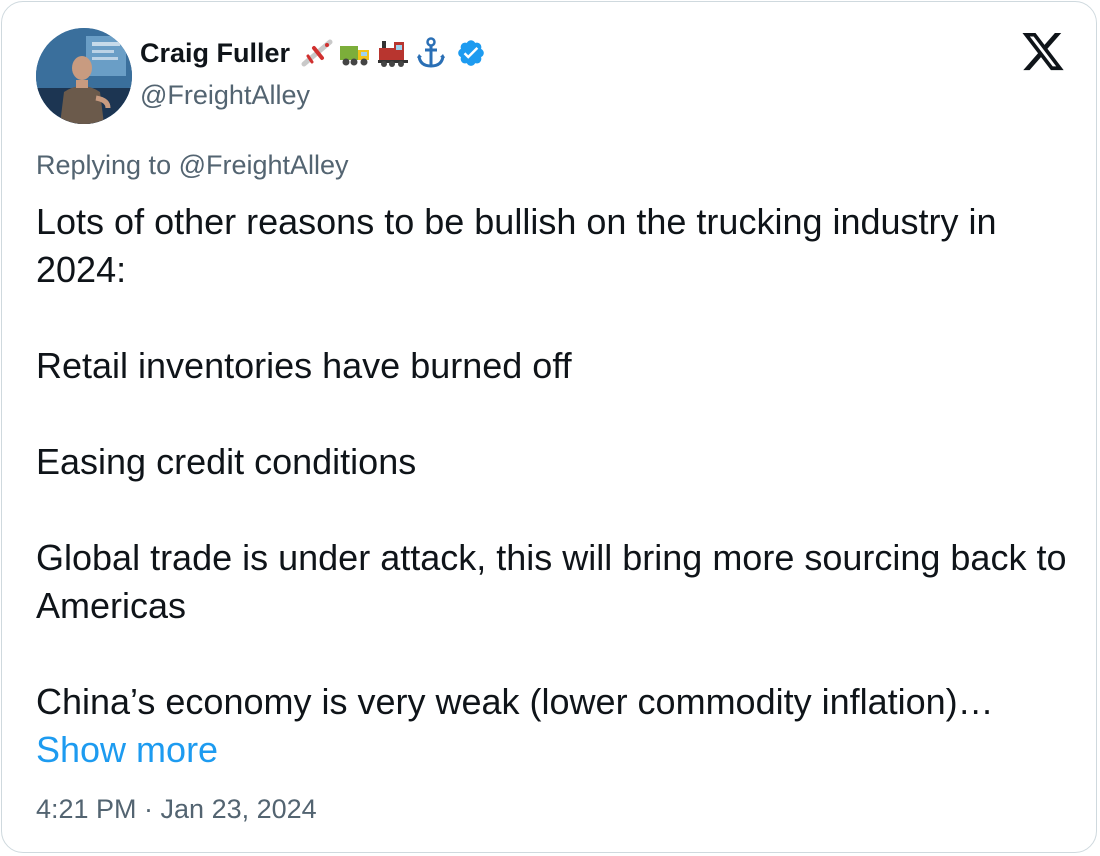 The width and height of the screenshot is (1100, 856). Describe the element at coordinates (355, 53) in the screenshot. I see `truck-icon` at that location.